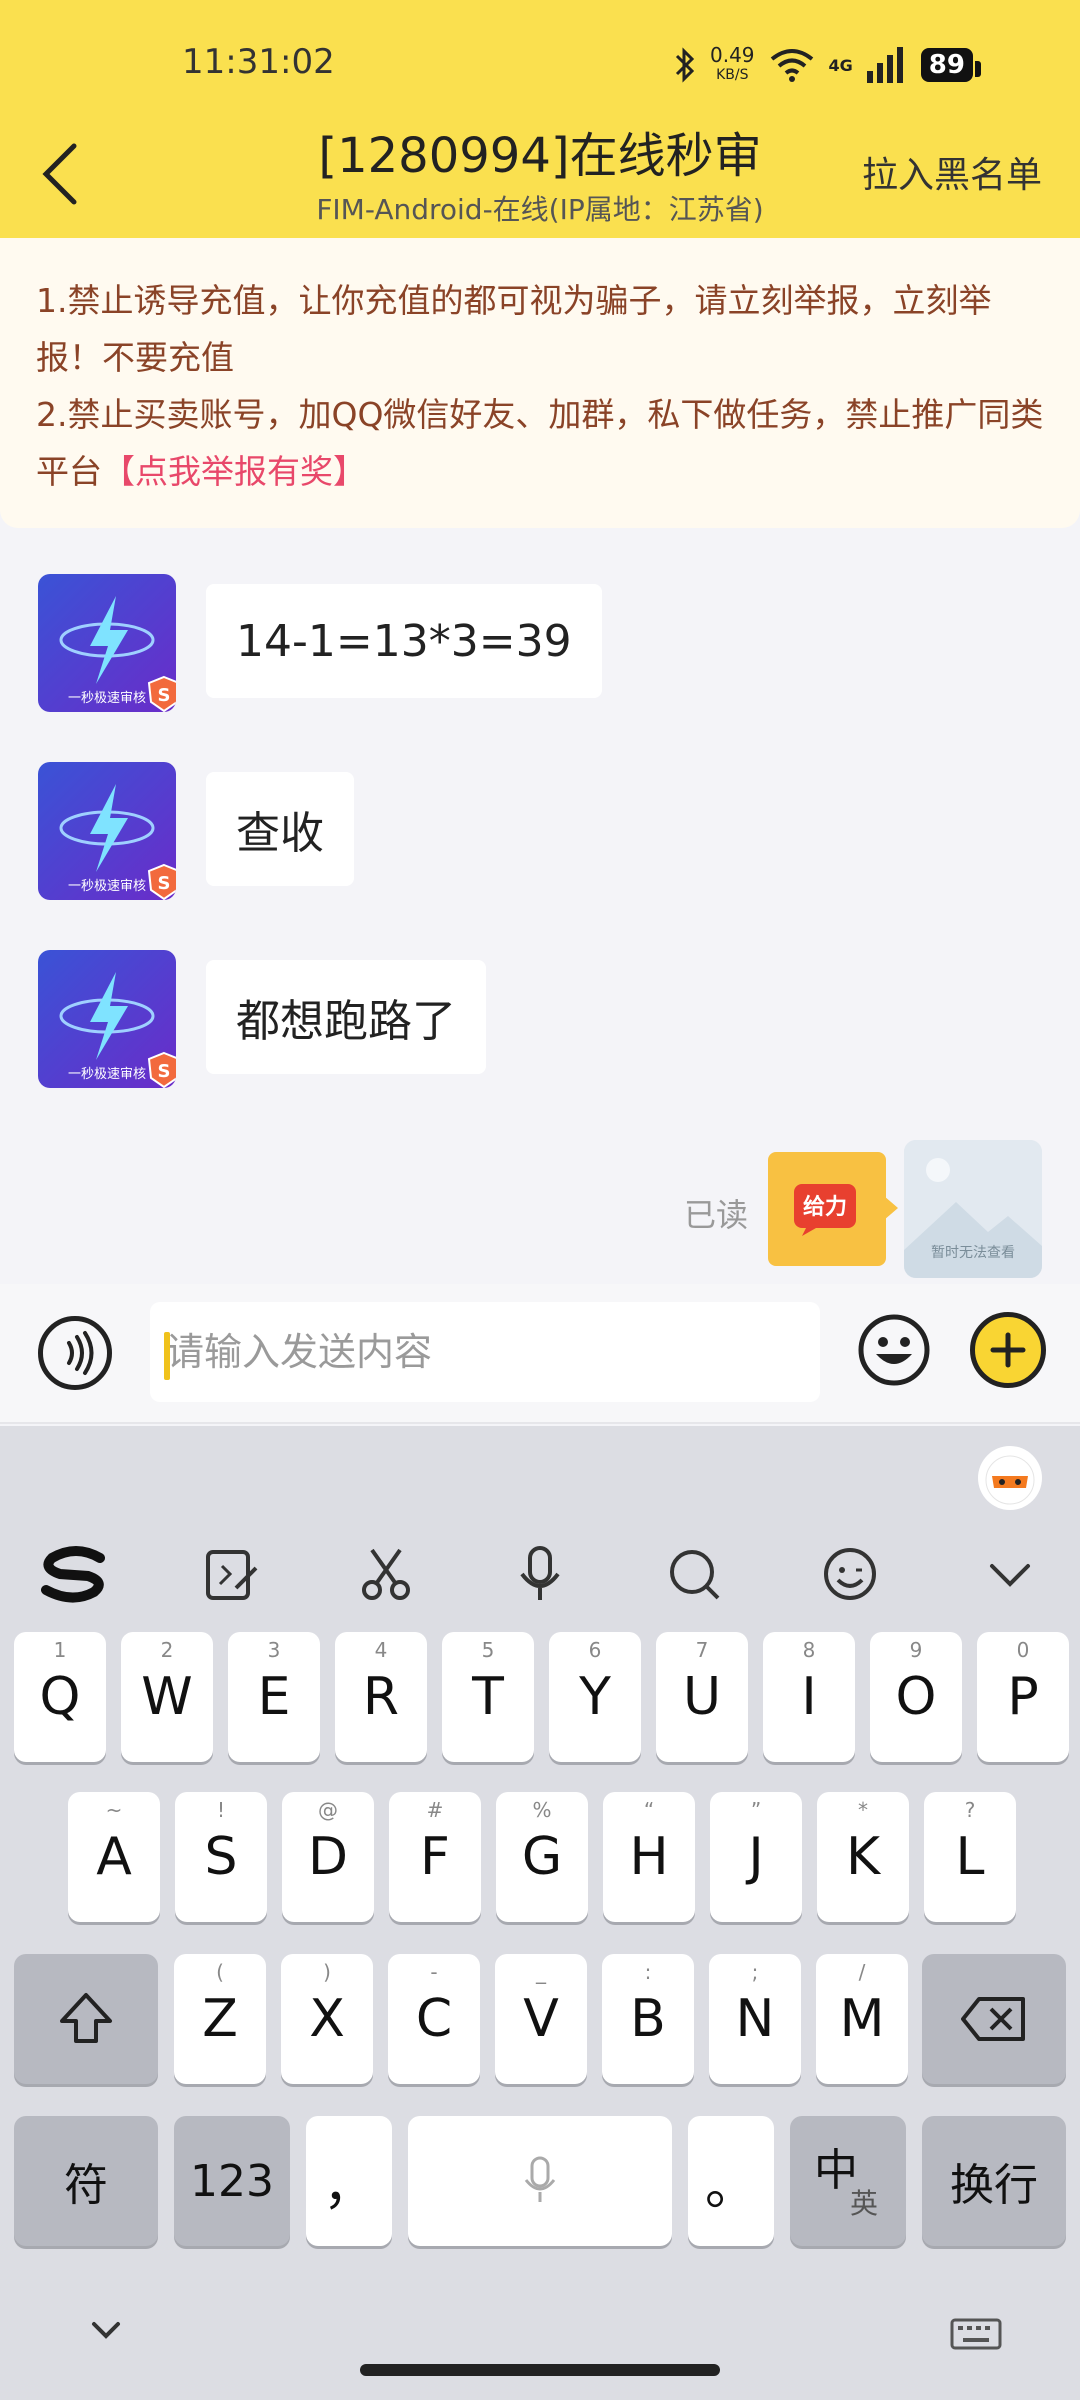 Image resolution: width=1080 pixels, height=2400 pixels. Describe the element at coordinates (848, 2181) in the screenshot. I see `language-switch-key: 中 英` at that location.